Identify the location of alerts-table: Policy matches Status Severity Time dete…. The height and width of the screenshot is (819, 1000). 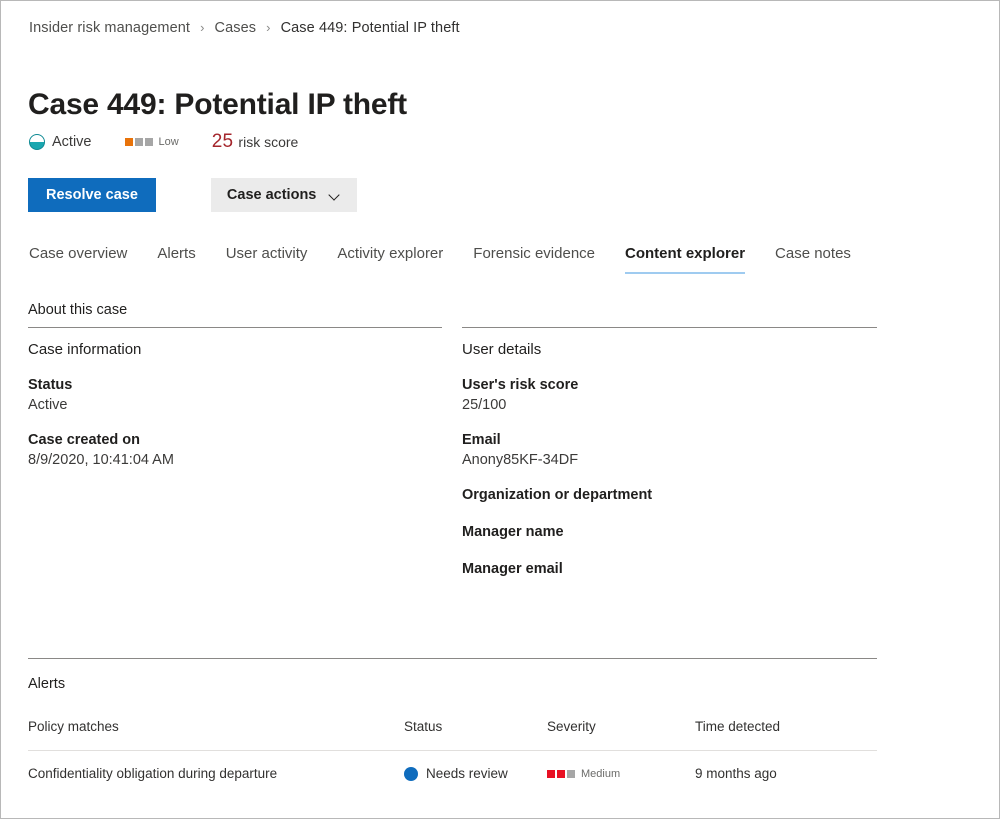
(452, 750).